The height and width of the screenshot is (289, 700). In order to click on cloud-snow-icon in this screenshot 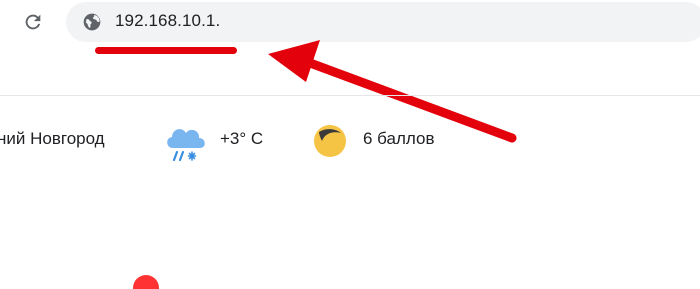, I will do `click(186, 143)`.